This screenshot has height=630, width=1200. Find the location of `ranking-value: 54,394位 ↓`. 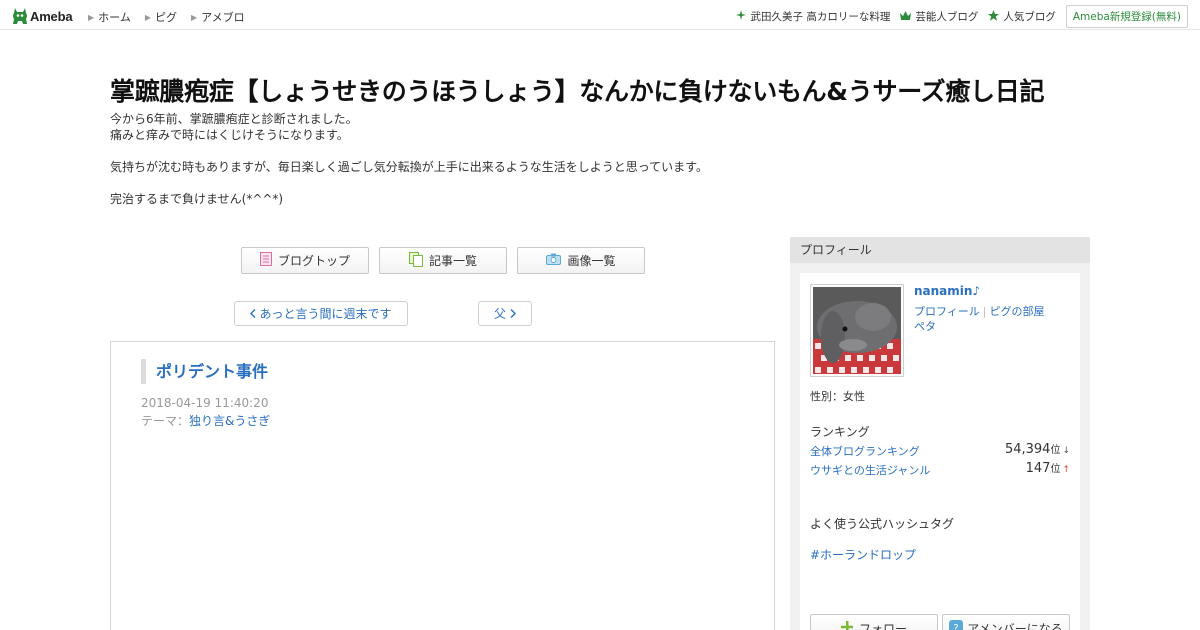

ranking-value: 54,394位 ↓ is located at coordinates (1037, 449).